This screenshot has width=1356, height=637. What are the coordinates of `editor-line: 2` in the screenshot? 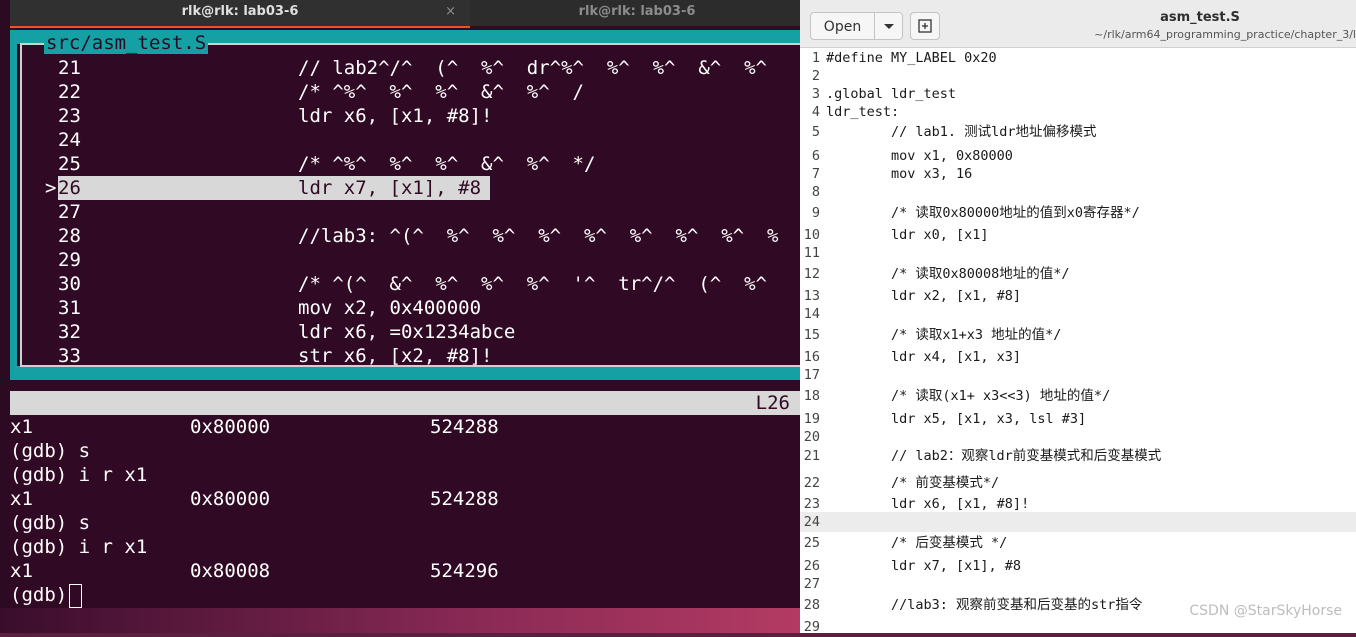 It's located at (1078, 76).